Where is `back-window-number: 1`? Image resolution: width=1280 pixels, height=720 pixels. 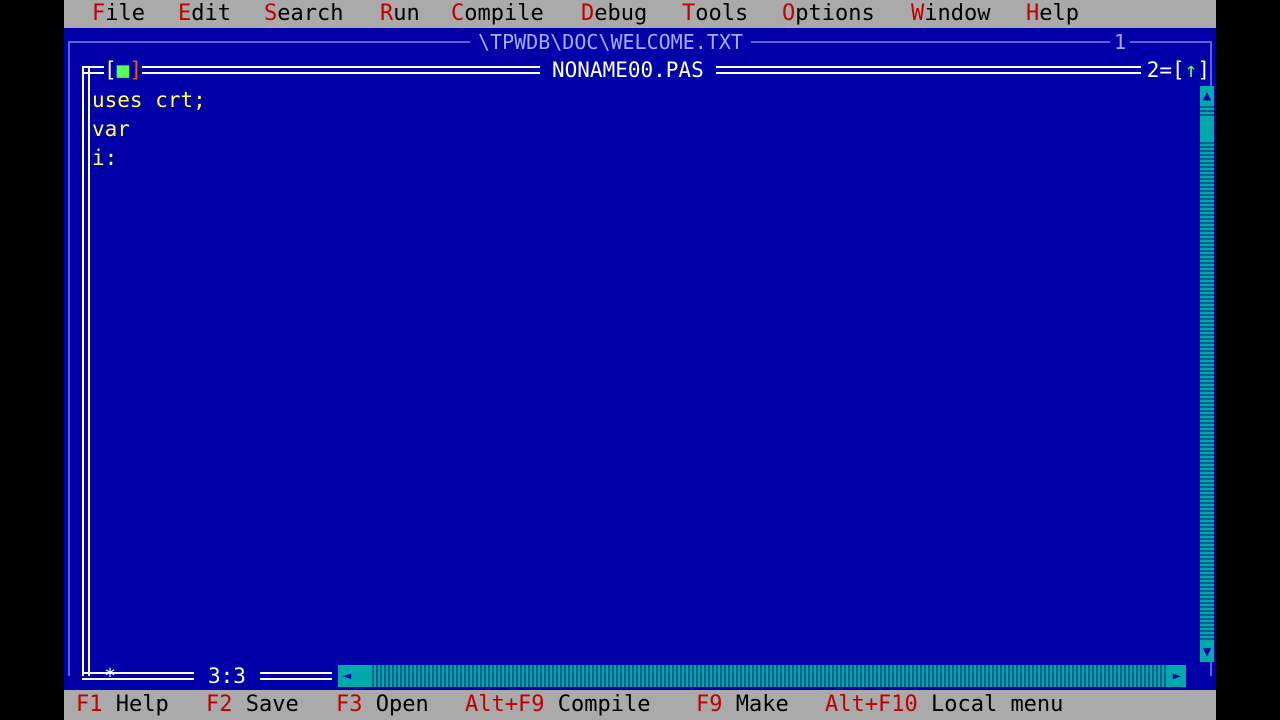
back-window-number: 1 is located at coordinates (1119, 42).